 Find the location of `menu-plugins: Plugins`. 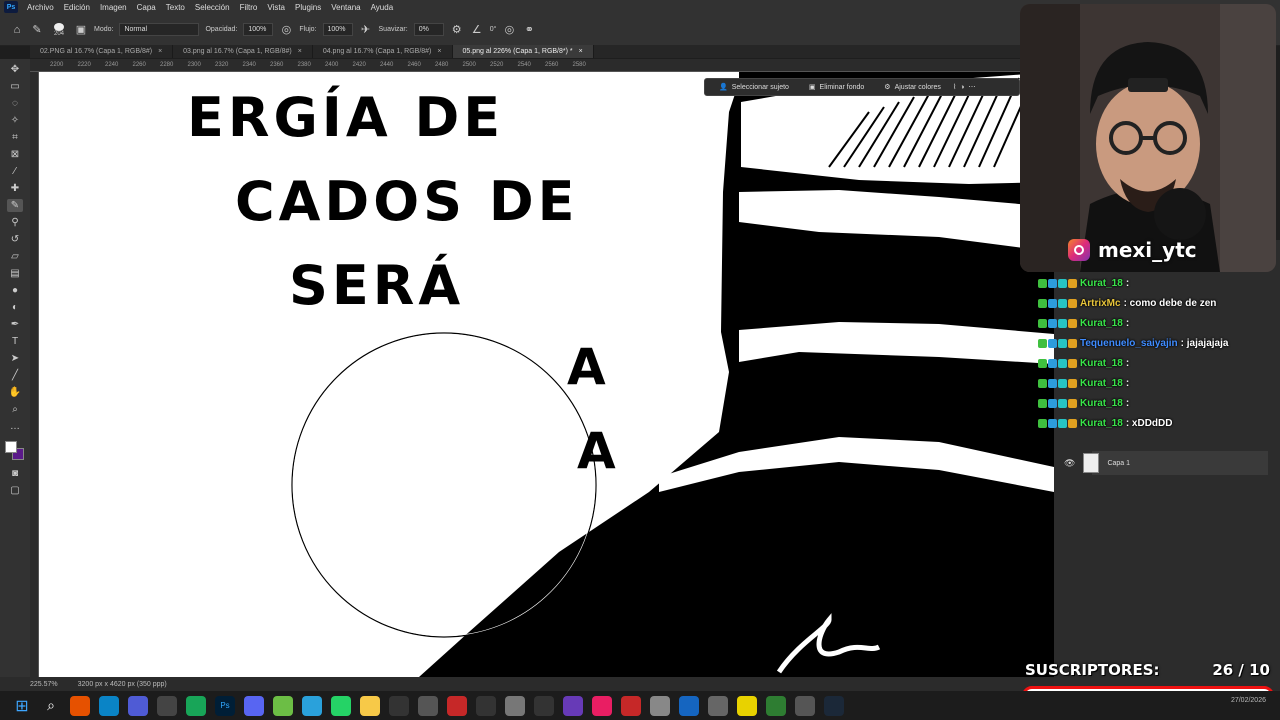

menu-plugins: Plugins is located at coordinates (308, 7).